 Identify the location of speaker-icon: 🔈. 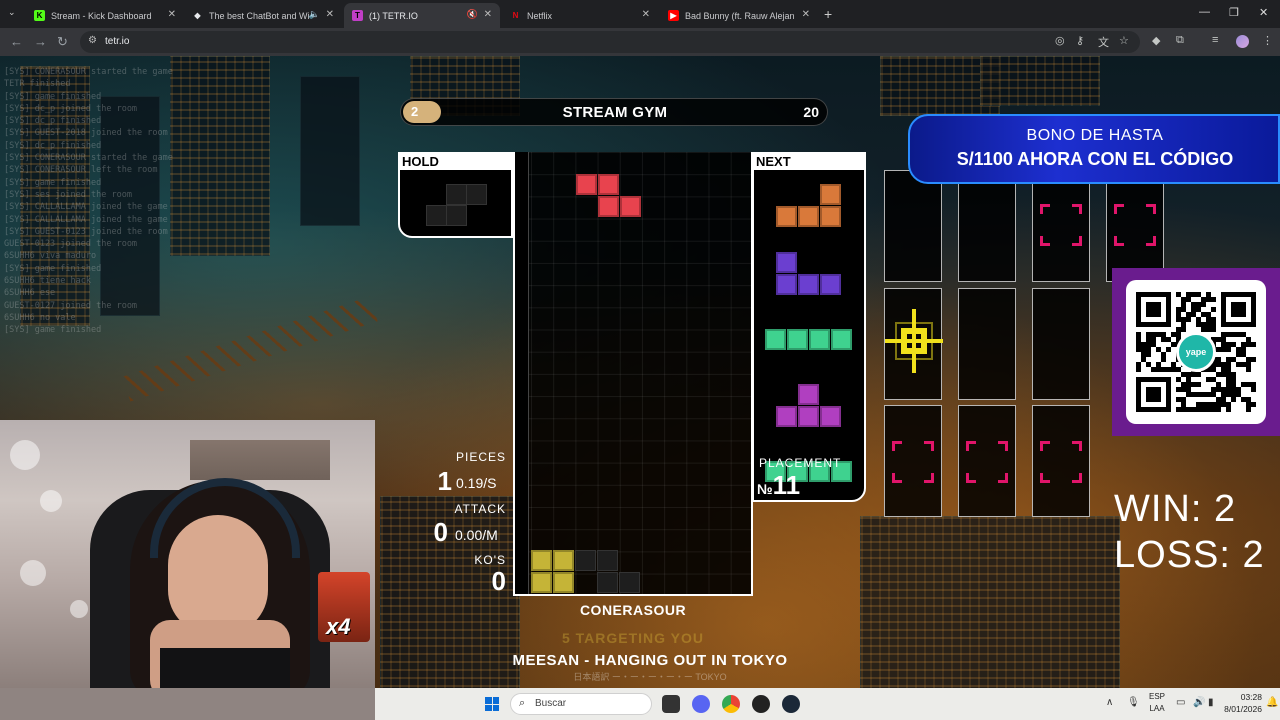
(314, 14).